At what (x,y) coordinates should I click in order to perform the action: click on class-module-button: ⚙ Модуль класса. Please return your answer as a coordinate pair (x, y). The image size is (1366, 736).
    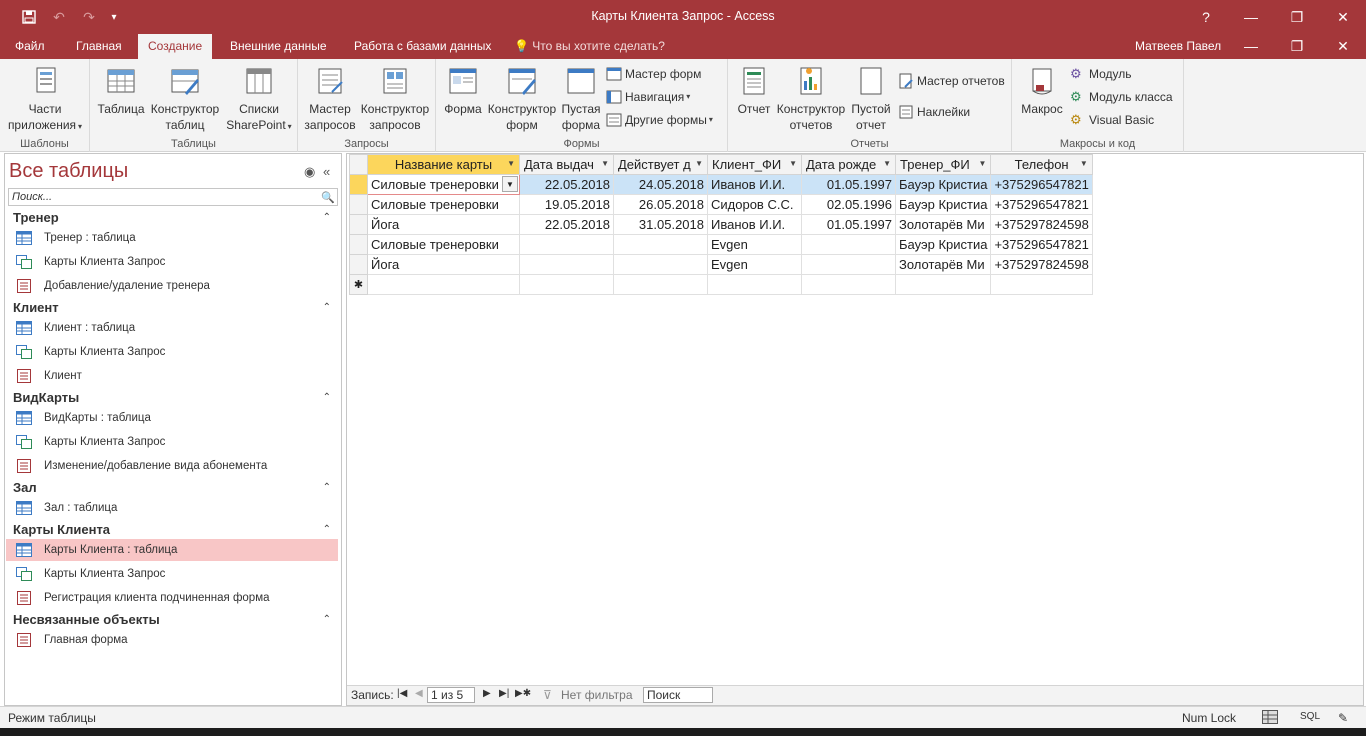
    Looking at the image, I should click on (1121, 97).